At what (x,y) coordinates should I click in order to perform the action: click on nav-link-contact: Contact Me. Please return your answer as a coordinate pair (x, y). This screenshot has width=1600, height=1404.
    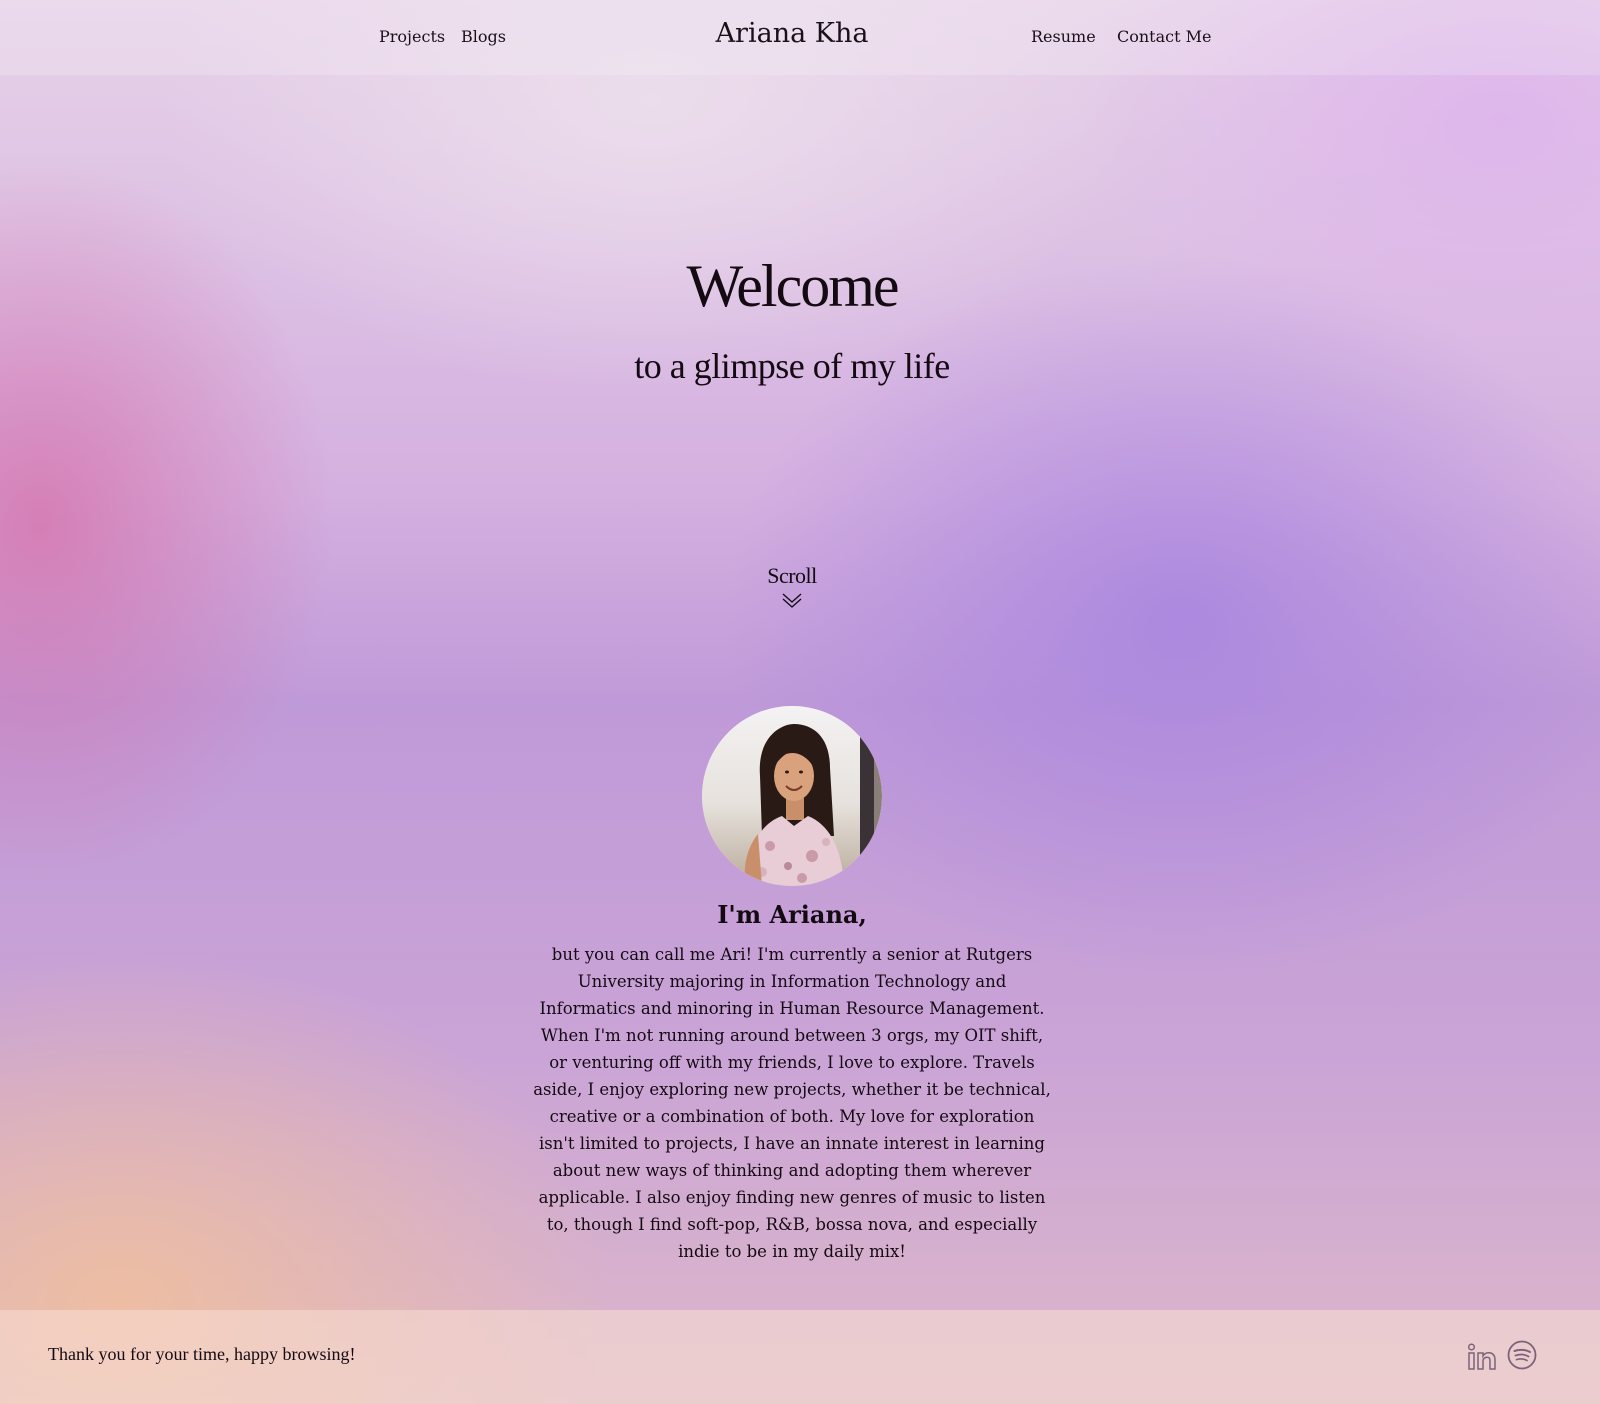
    Looking at the image, I should click on (1164, 36).